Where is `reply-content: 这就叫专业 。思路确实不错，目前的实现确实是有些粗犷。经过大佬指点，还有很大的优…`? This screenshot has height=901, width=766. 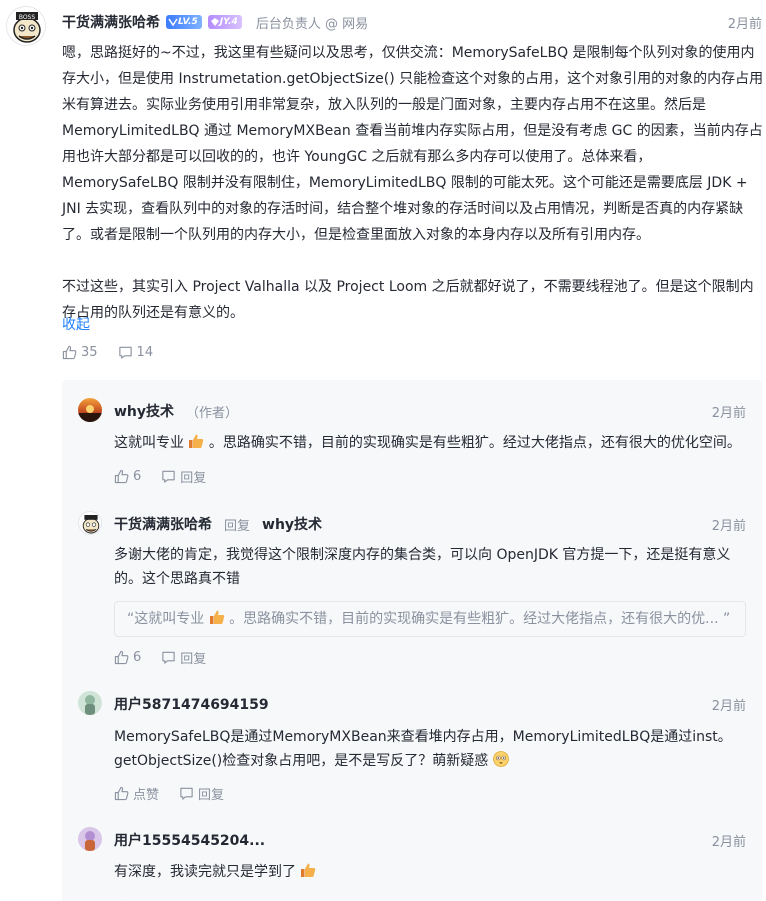
reply-content: 这就叫专业 。思路确实不错，目前的实现确实是有些粗犷。经过大佬指点，还有很大的优… is located at coordinates (430, 443).